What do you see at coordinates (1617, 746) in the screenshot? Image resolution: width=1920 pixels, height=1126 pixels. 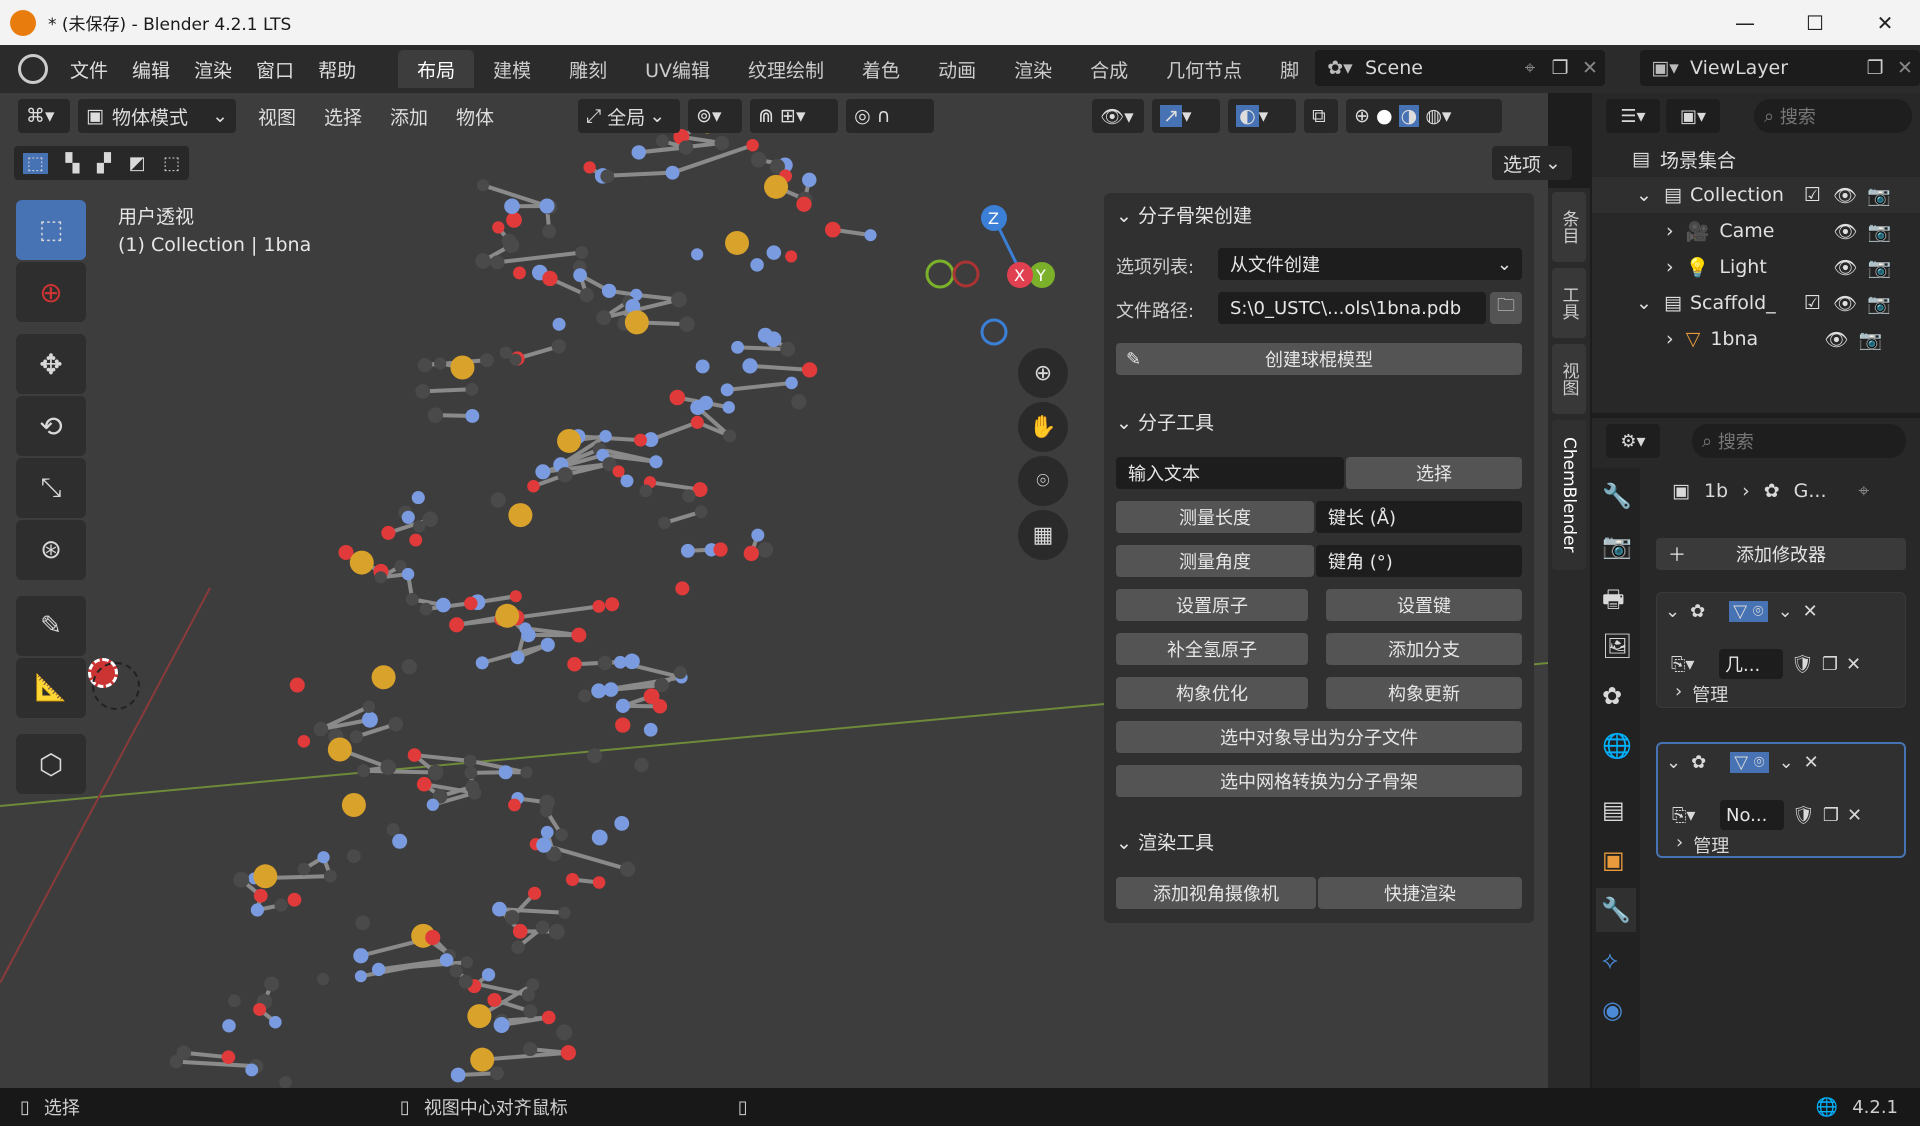 I see `world-props-icon: 🌐` at bounding box center [1617, 746].